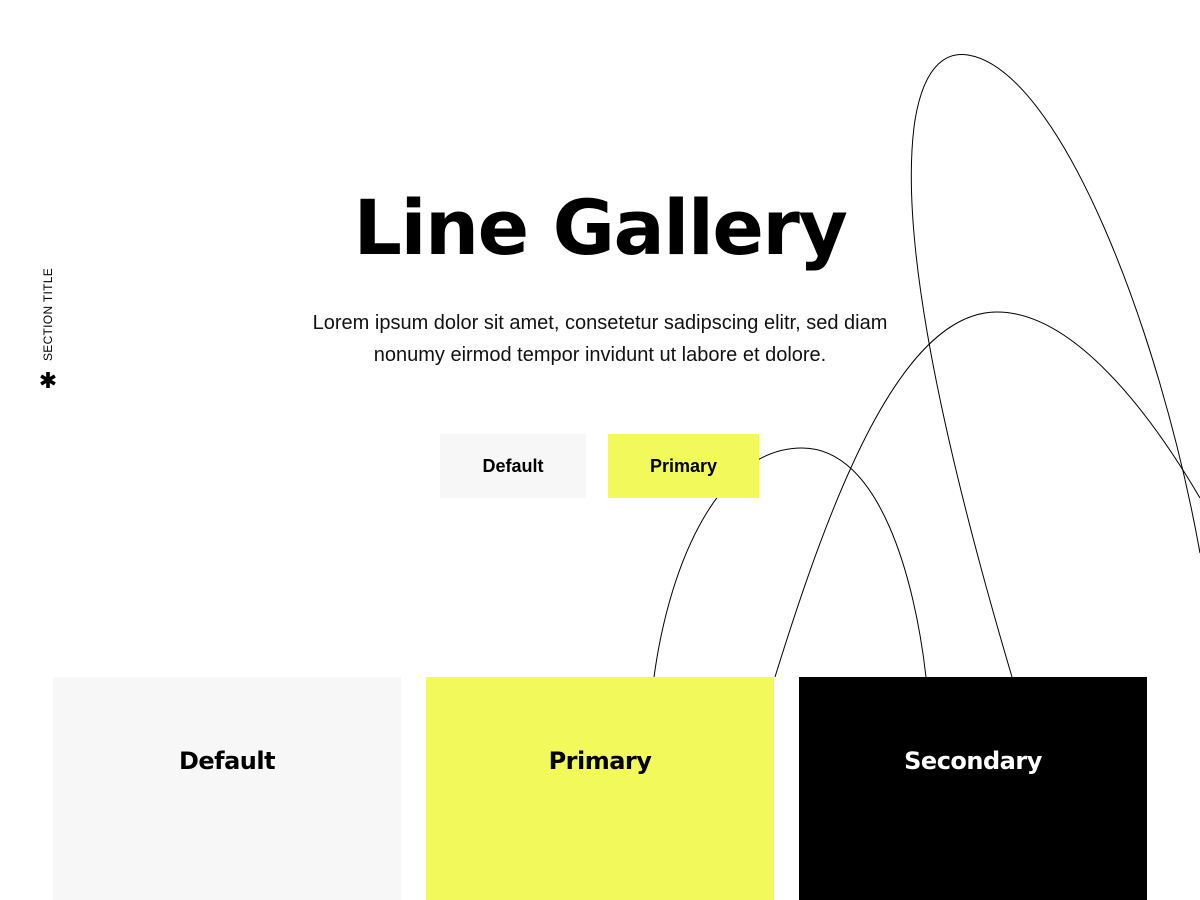  Describe the element at coordinates (973, 788) in the screenshot. I see `card-secondary: Secondary` at that location.